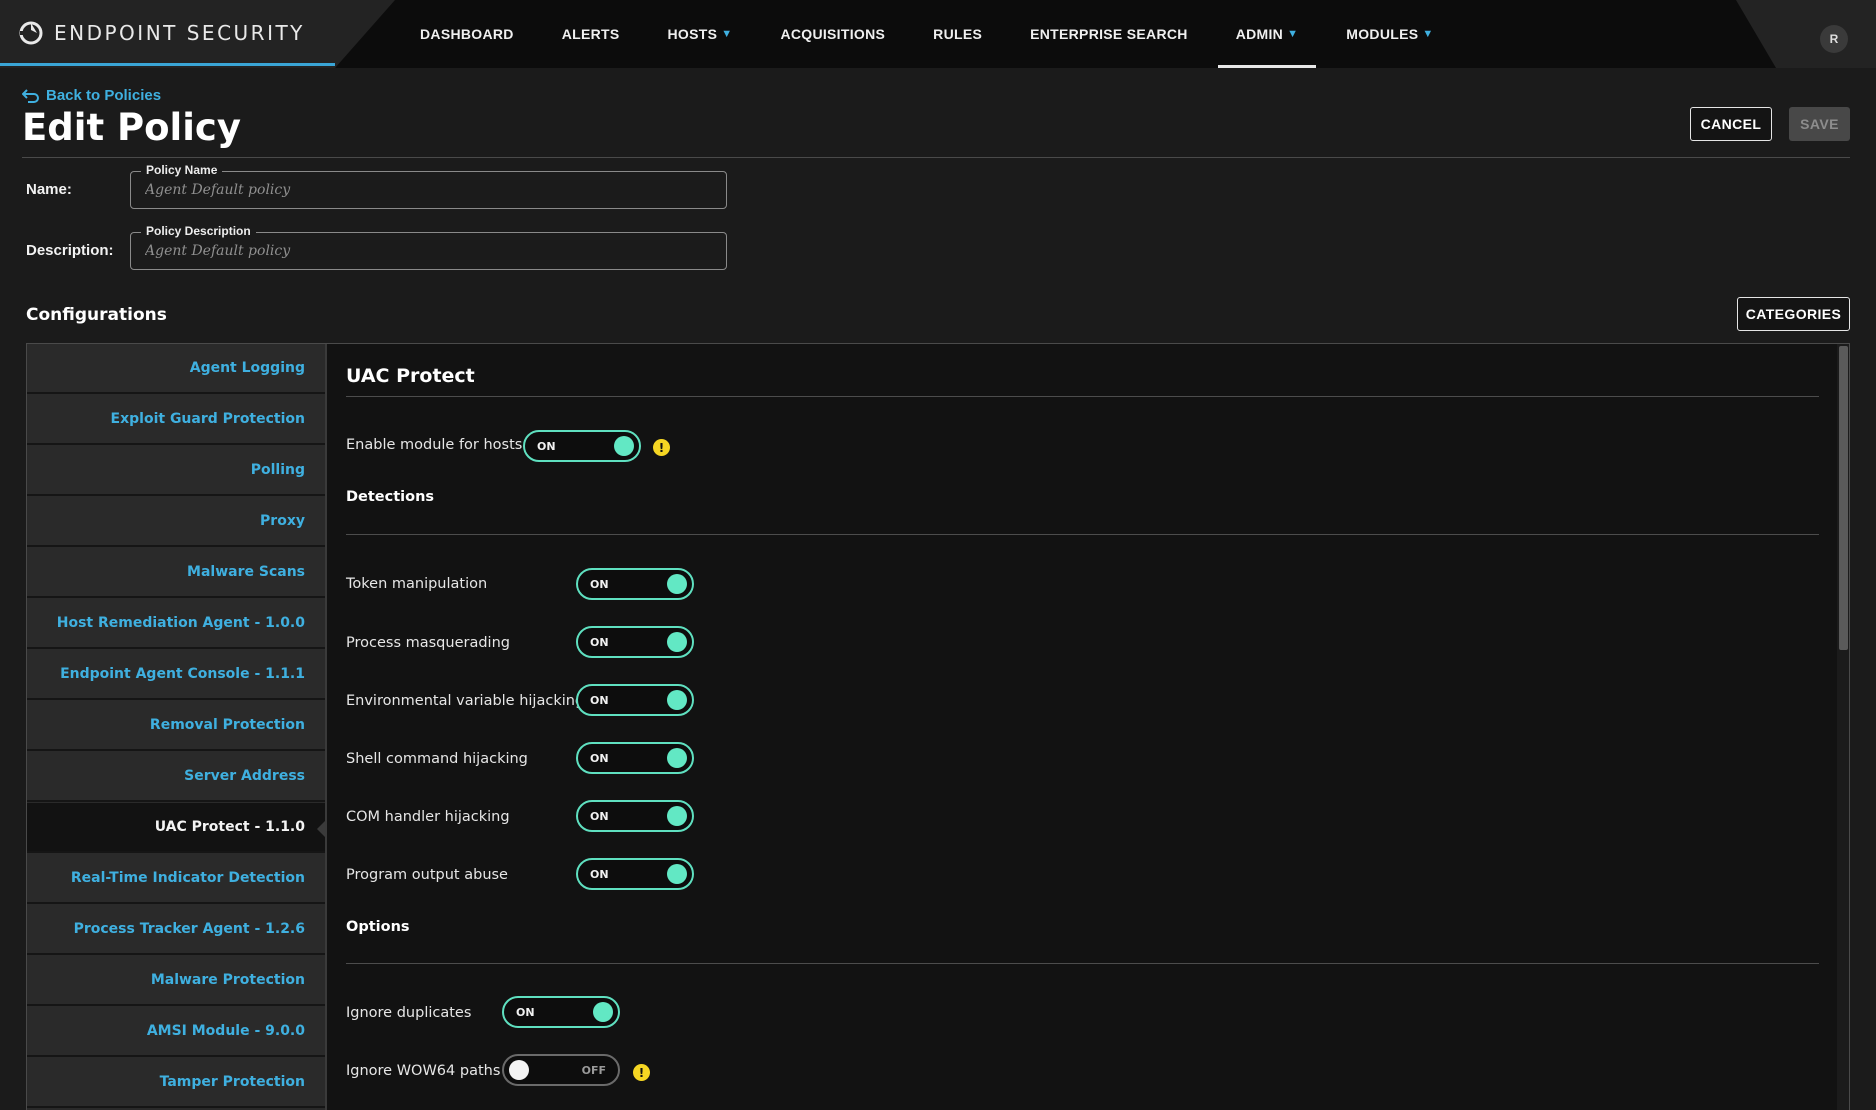  I want to click on avatar-initial: R, so click(1834, 39).